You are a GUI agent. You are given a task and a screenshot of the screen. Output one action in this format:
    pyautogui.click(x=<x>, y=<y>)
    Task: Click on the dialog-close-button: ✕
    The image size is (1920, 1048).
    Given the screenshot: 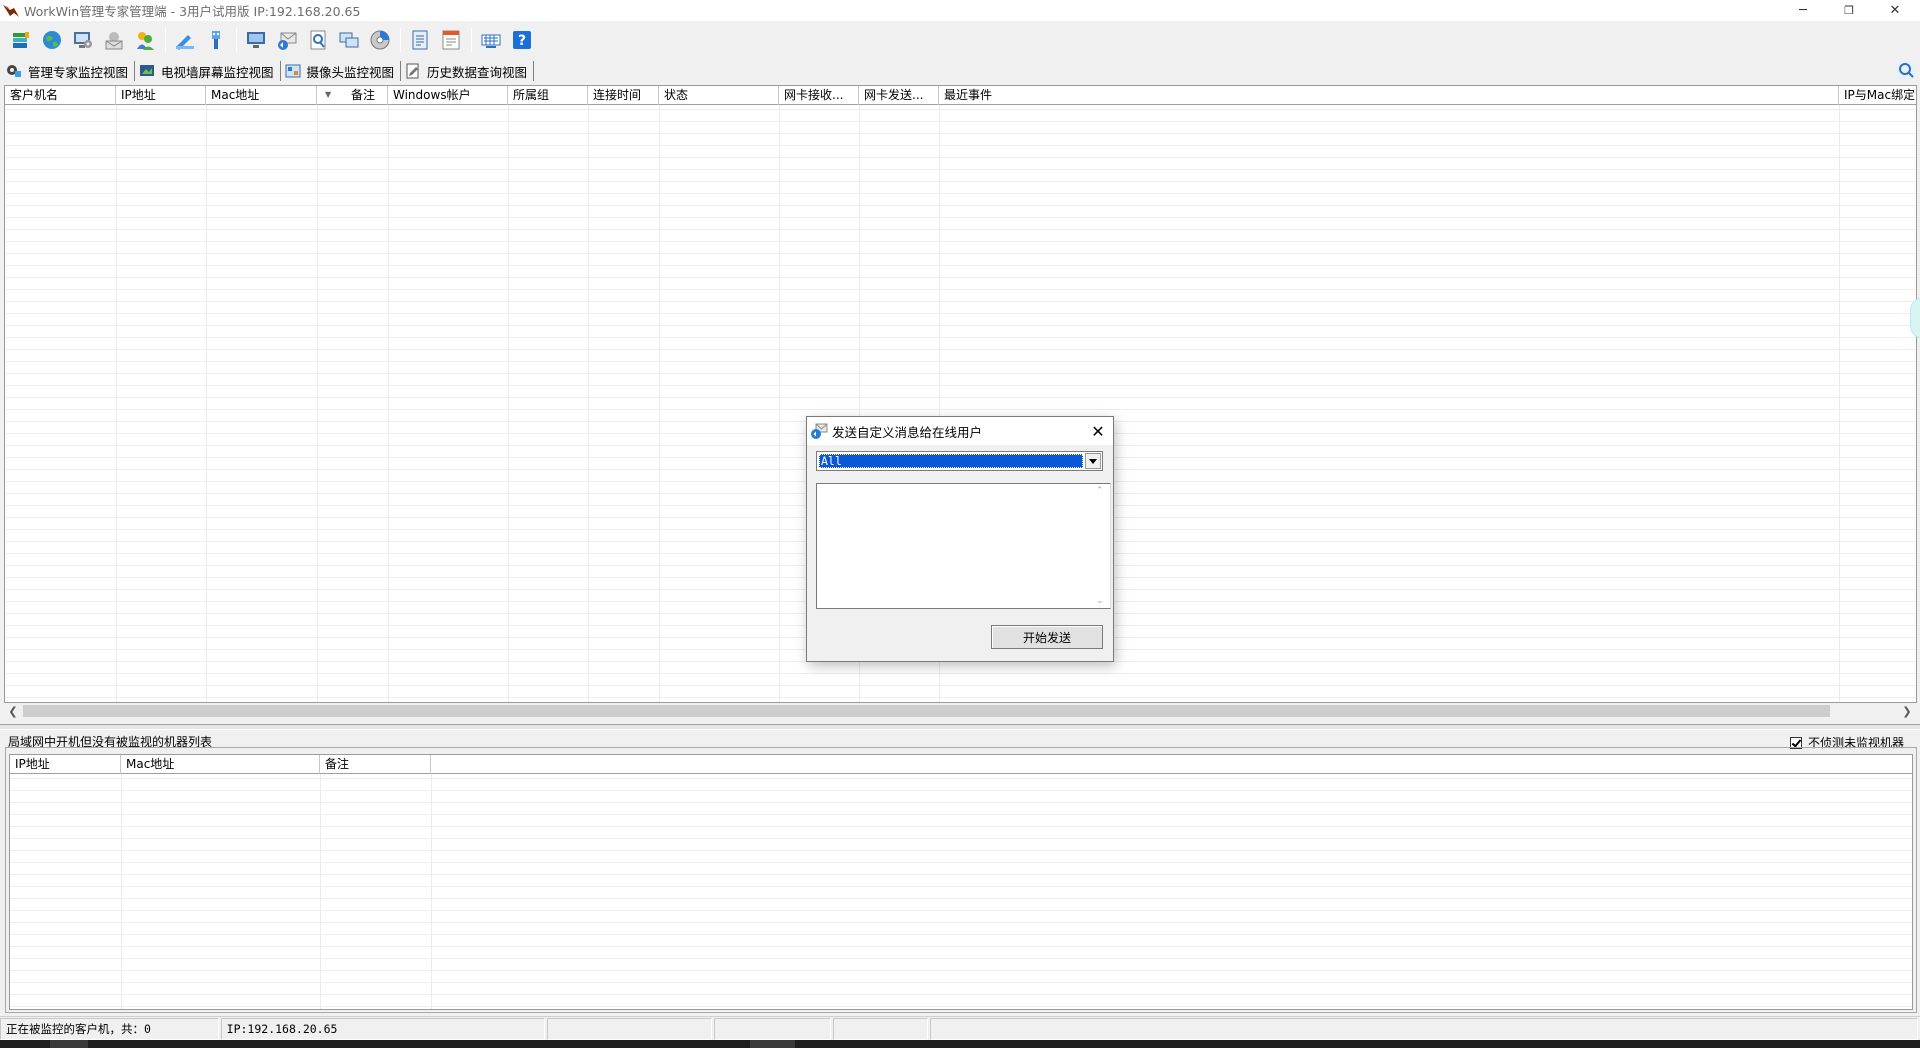 What is the action you would take?
    pyautogui.click(x=1098, y=431)
    